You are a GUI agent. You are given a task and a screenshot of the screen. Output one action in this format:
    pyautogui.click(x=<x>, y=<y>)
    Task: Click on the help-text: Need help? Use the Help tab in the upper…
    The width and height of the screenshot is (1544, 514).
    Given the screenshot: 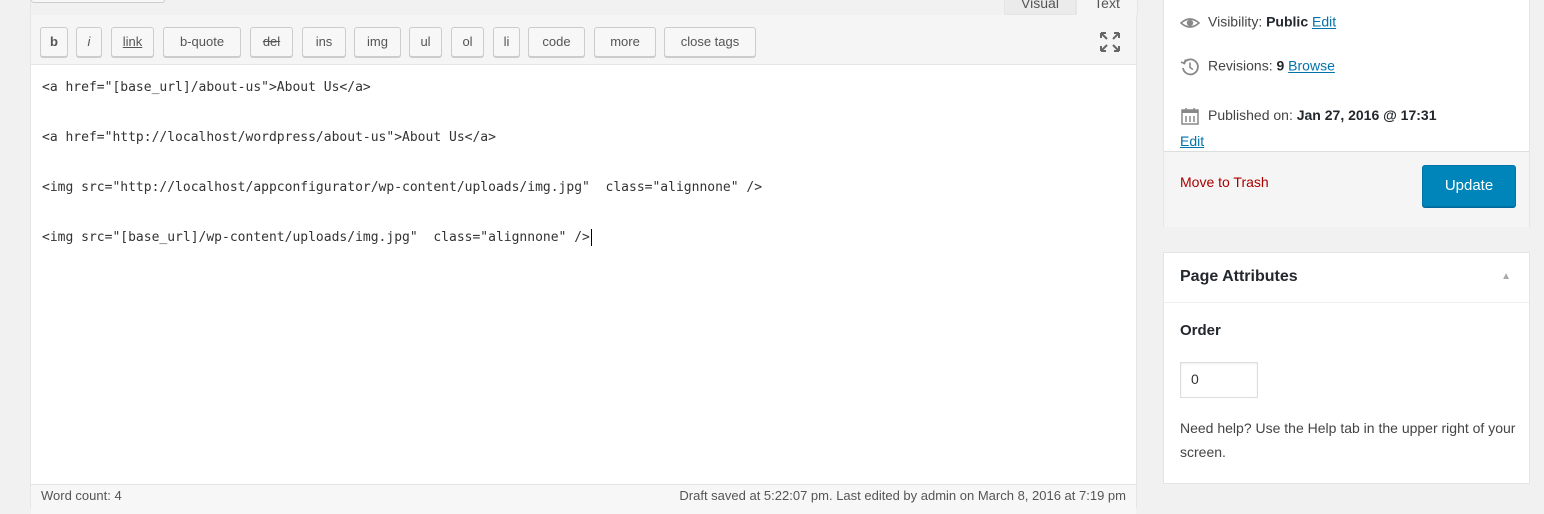 What is the action you would take?
    pyautogui.click(x=1348, y=440)
    